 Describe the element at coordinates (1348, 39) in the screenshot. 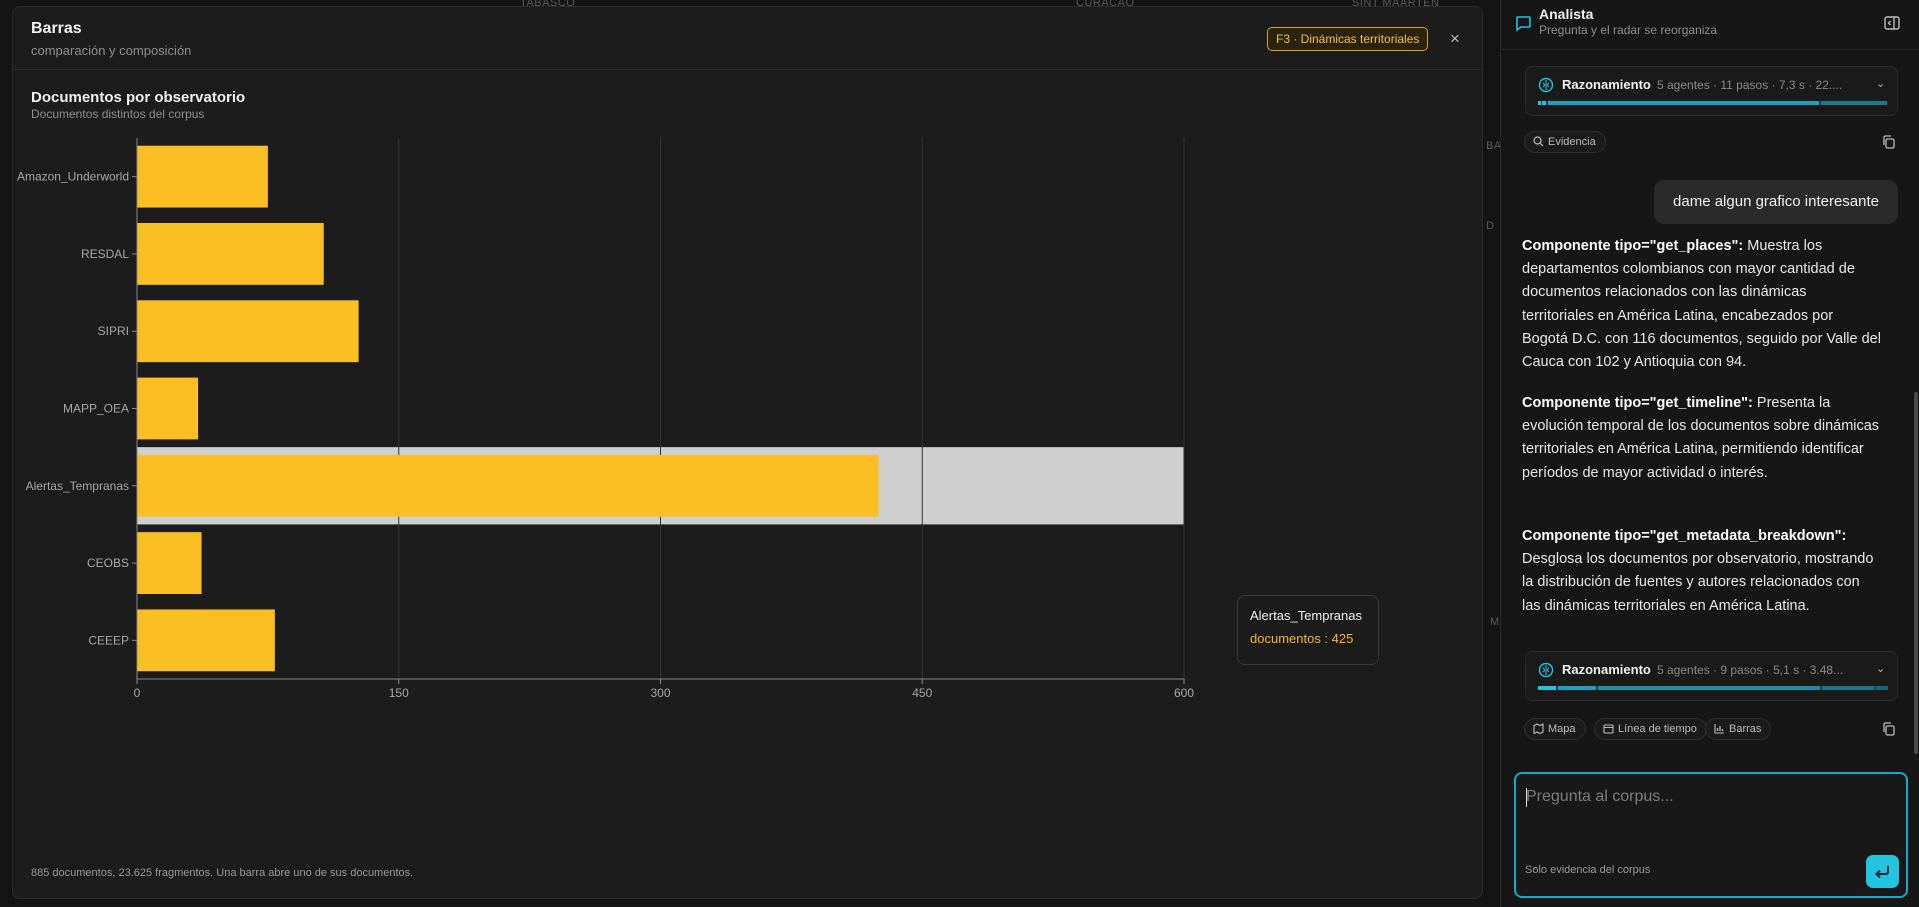

I see `topic-badge: F3 · Dinámicas territoriales` at that location.